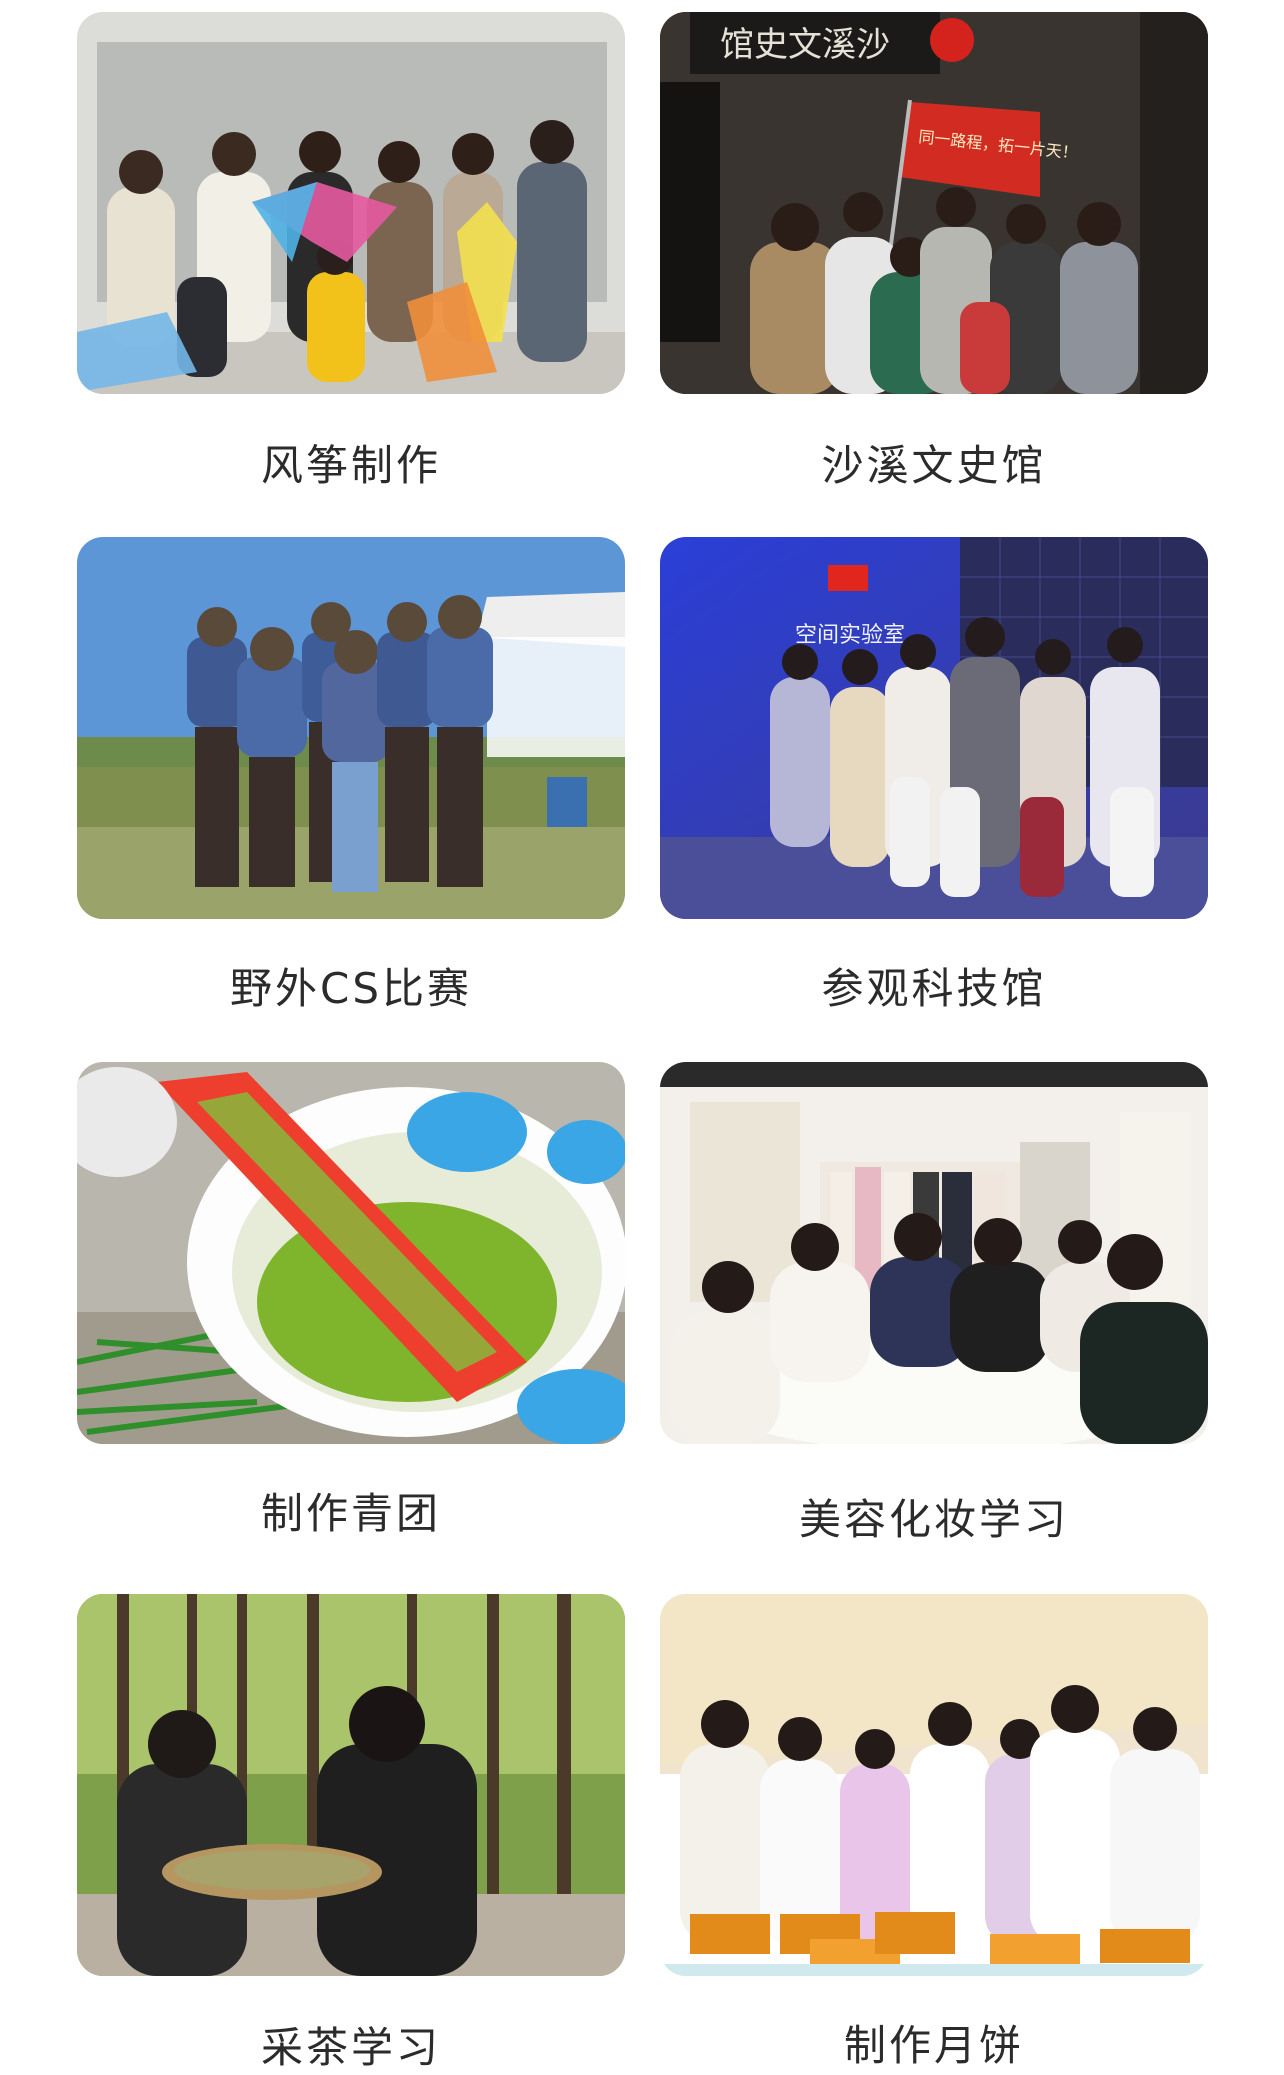 Image resolution: width=1284 pixels, height=2075 pixels. What do you see at coordinates (850, 635) in the screenshot?
I see `lab-sign-text: 空间实验室` at bounding box center [850, 635].